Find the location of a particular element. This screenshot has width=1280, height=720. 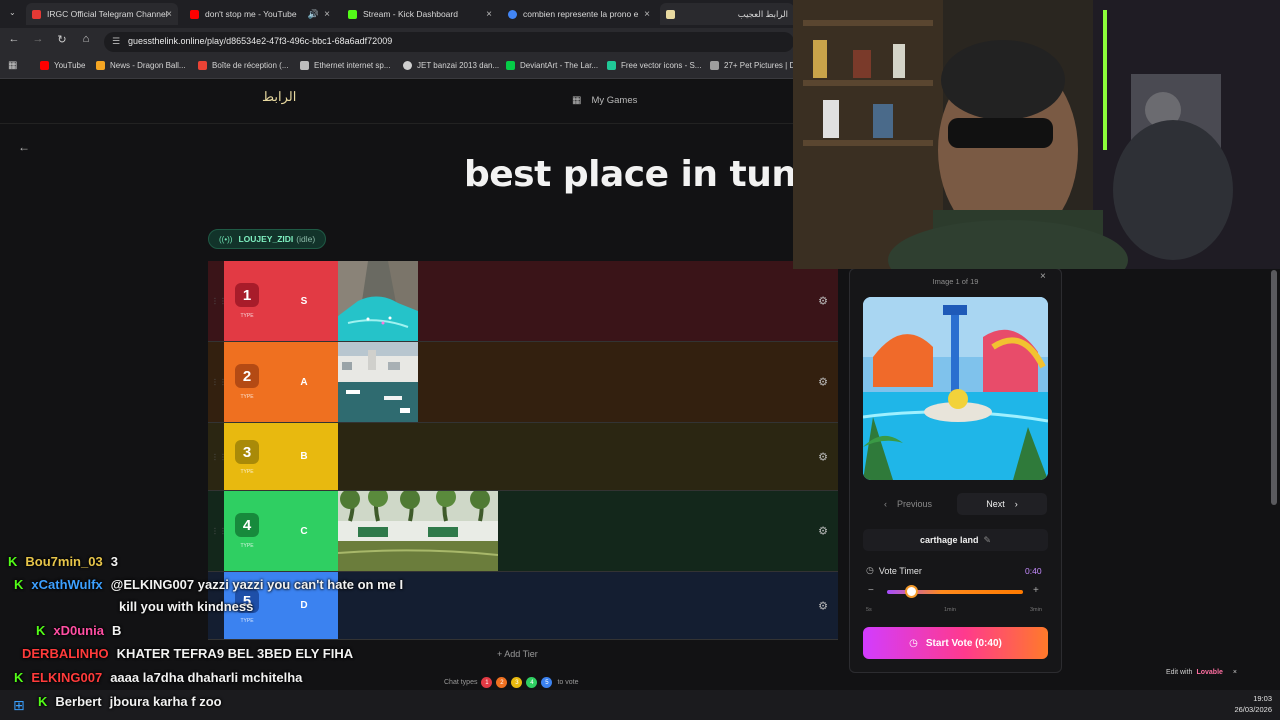

my-games-link: ▦ My Games is located at coordinates (604, 100).